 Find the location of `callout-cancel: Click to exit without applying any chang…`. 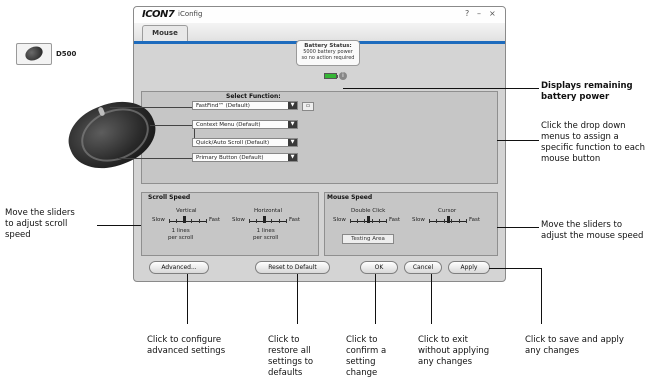

callout-cancel: Click to exit without applying any chang… is located at coordinates (454, 351).